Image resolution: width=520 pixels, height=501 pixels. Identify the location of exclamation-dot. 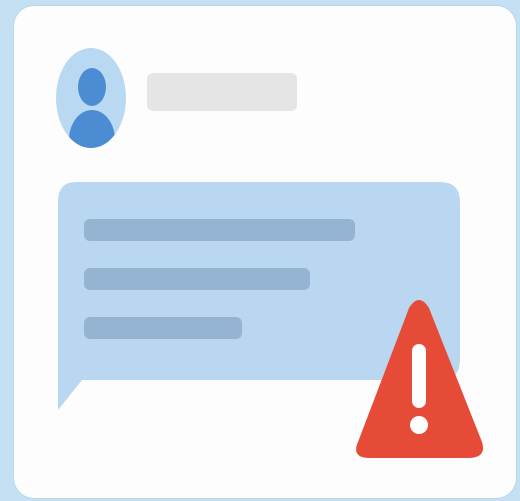
(419, 425).